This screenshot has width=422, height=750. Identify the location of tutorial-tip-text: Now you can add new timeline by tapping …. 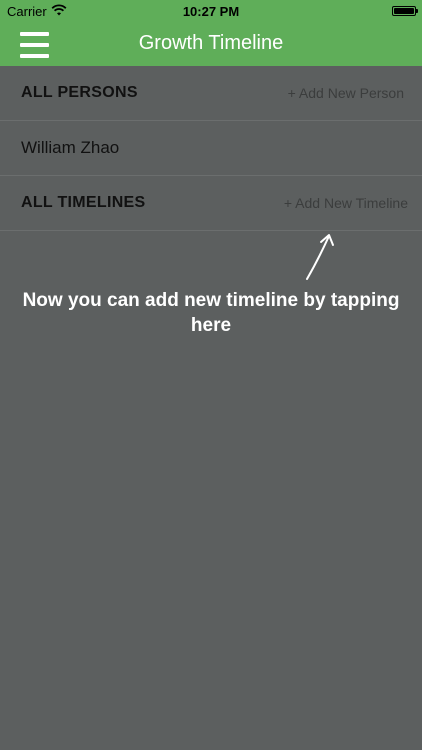
(211, 313).